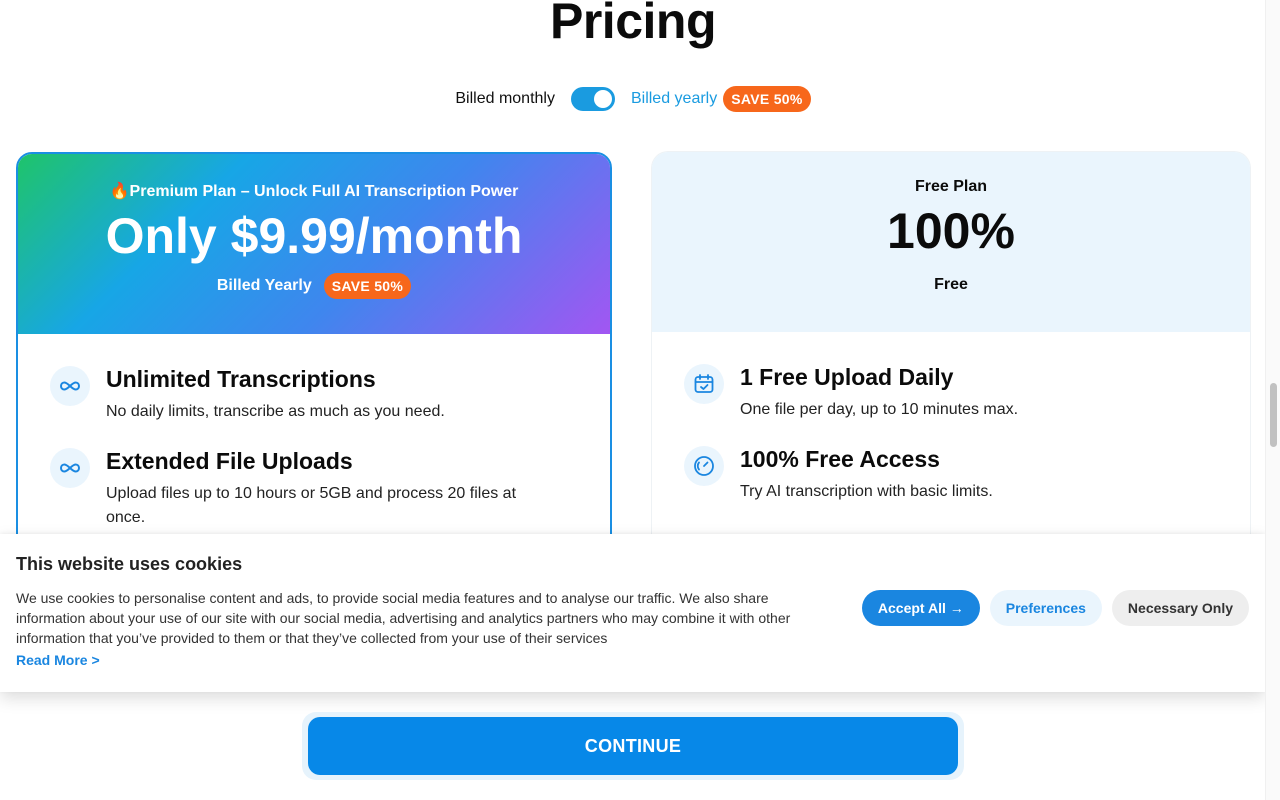 The width and height of the screenshot is (1280, 800). What do you see at coordinates (840, 459) in the screenshot?
I see `feature-title: 100% Free Access` at bounding box center [840, 459].